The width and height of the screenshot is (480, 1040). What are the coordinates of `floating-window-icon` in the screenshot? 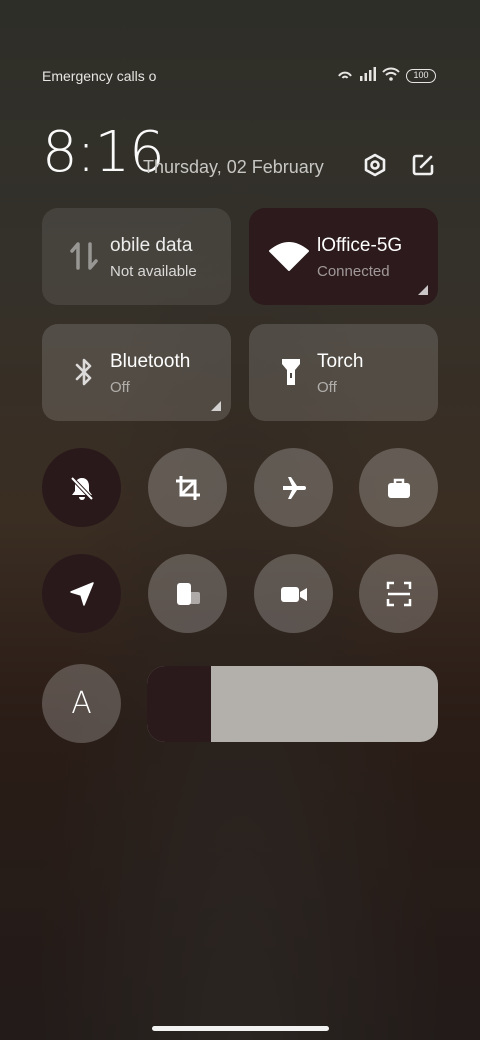 It's located at (188, 593).